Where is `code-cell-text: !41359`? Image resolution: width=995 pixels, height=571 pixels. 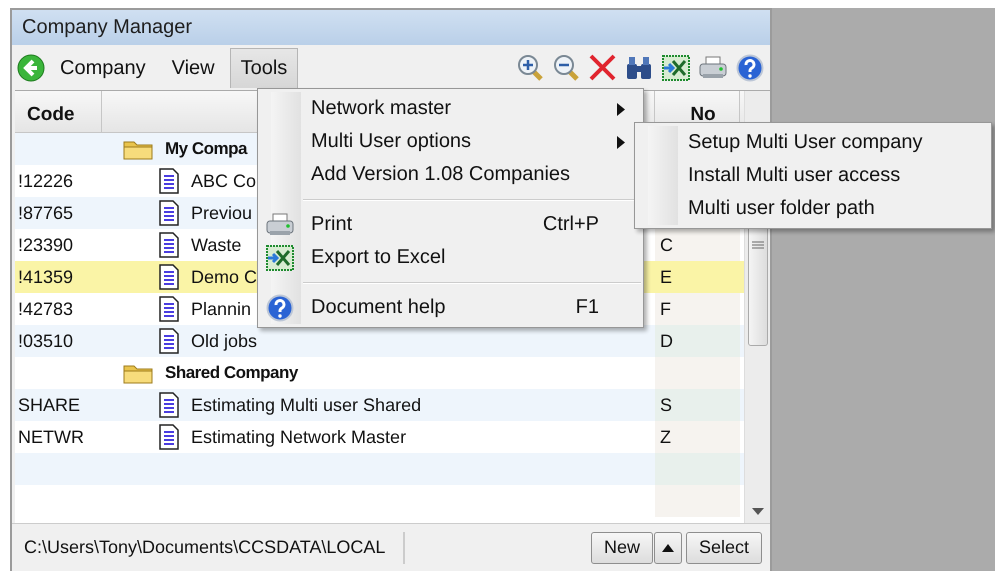
code-cell-text: !41359 is located at coordinates (45, 277).